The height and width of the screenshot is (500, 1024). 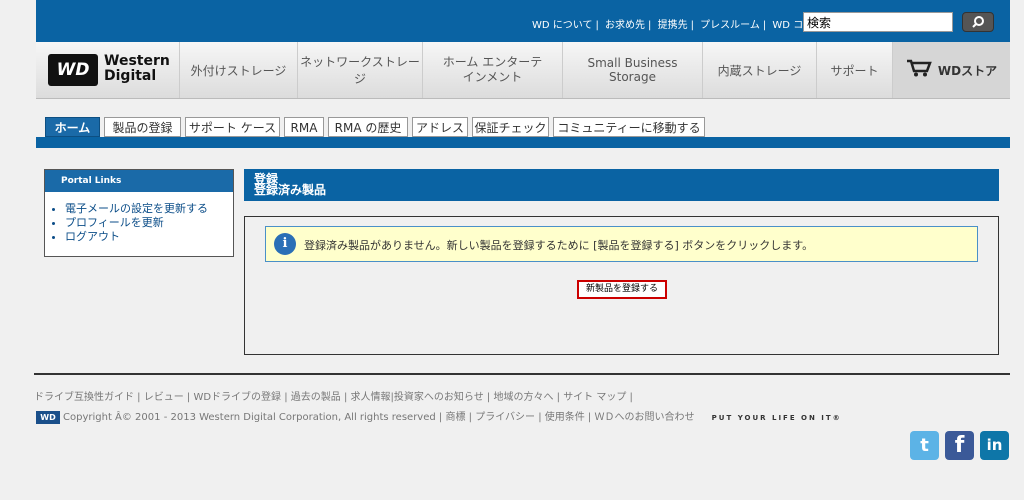 What do you see at coordinates (522, 374) in the screenshot?
I see `footer-divider` at bounding box center [522, 374].